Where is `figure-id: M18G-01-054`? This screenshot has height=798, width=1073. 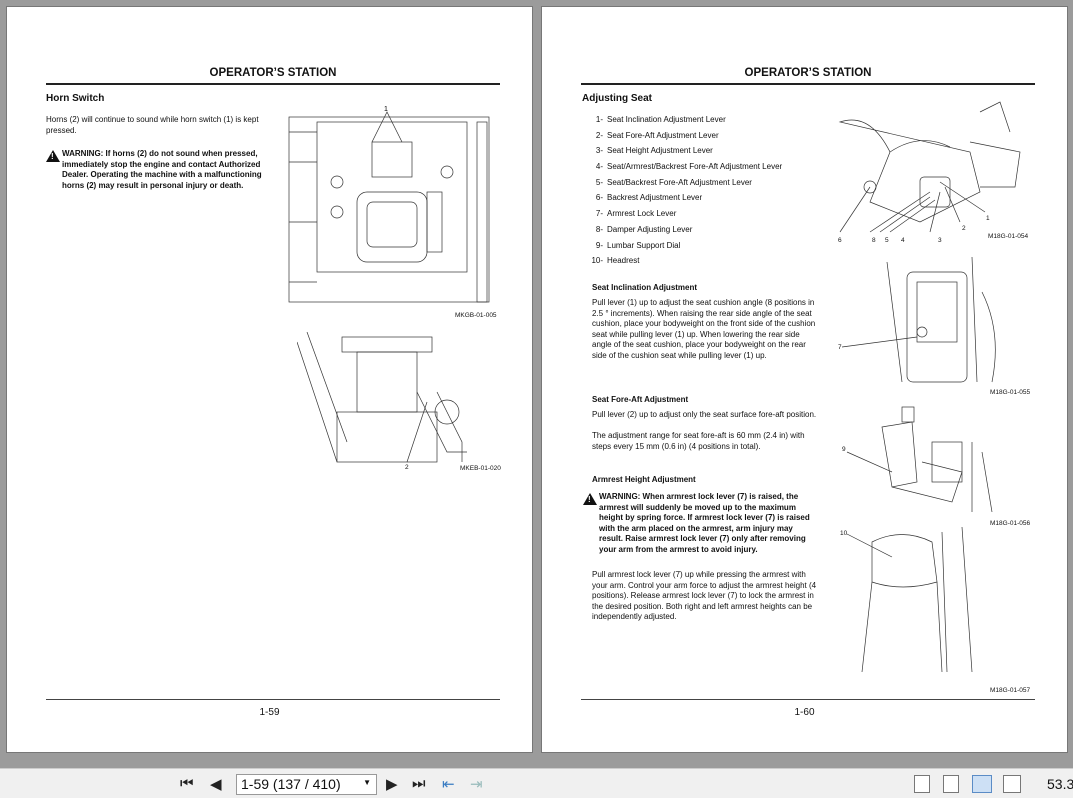 figure-id: M18G-01-054 is located at coordinates (1008, 236).